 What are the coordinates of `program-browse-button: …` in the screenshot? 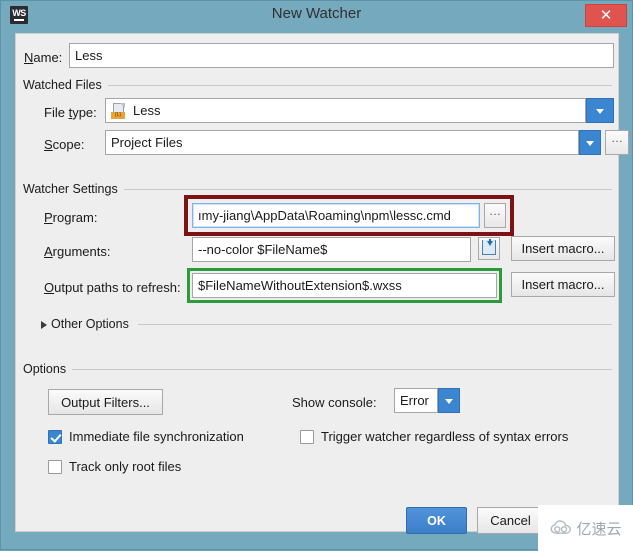 It's located at (495, 215).